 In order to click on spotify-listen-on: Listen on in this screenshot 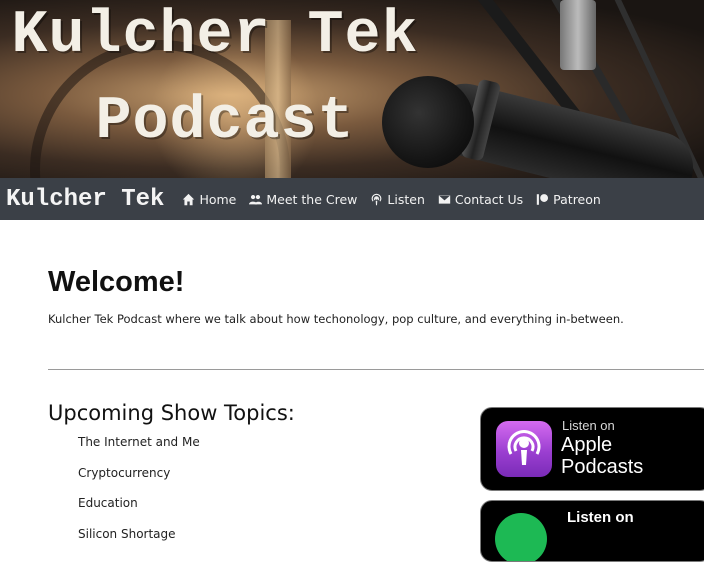, I will do `click(600, 517)`.